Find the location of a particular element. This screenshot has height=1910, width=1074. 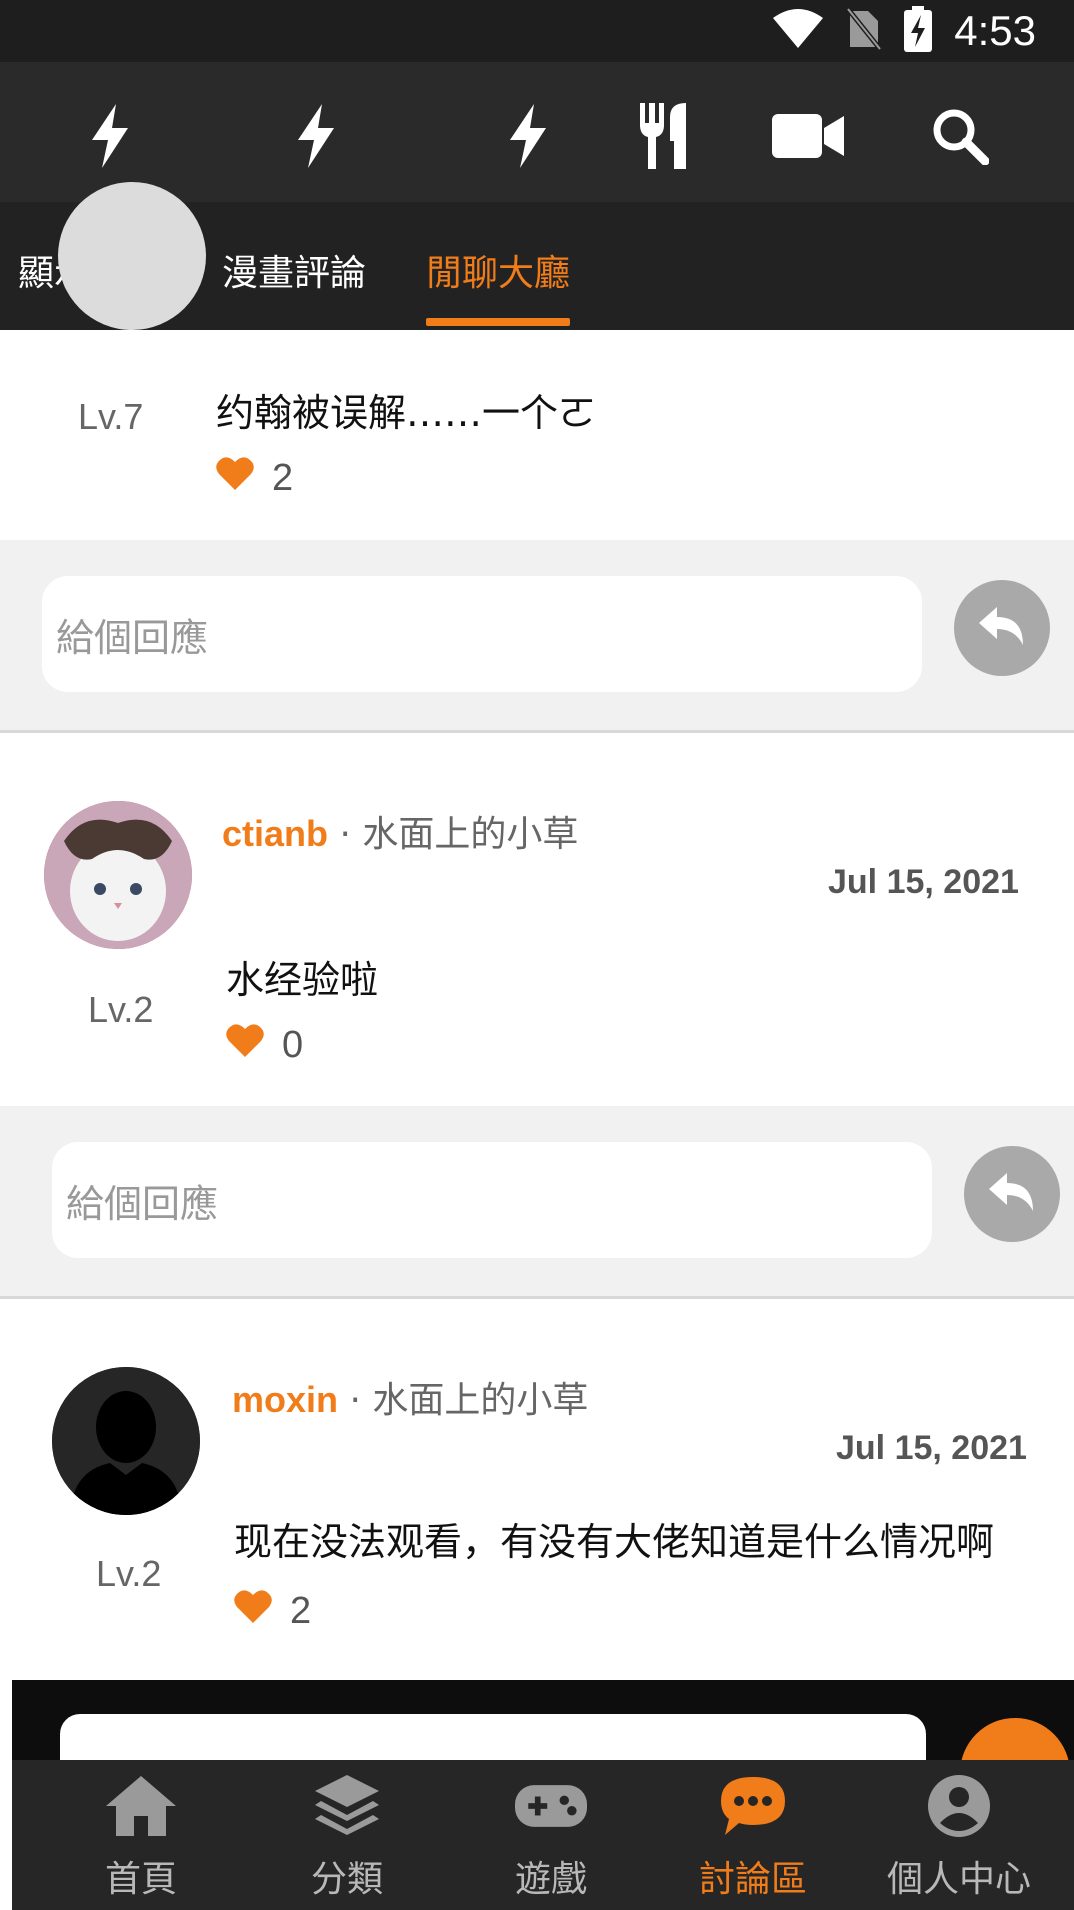

layers-icon is located at coordinates (347, 1806).